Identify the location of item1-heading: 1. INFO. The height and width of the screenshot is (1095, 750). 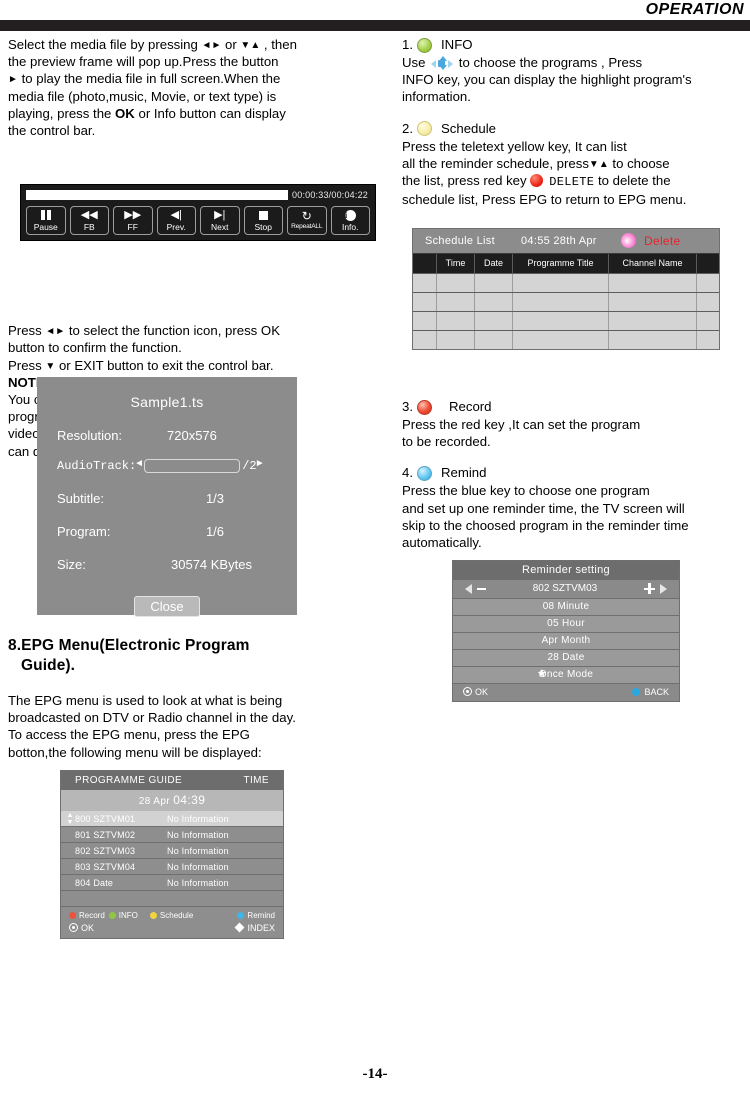
(574, 45).